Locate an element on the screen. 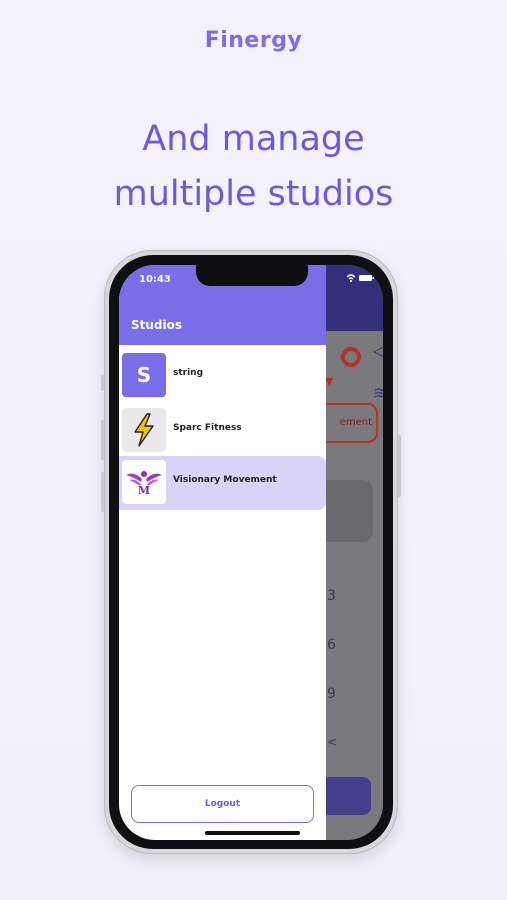 This screenshot has width=507, height=900. studio-item-string: S string is located at coordinates (222, 376).